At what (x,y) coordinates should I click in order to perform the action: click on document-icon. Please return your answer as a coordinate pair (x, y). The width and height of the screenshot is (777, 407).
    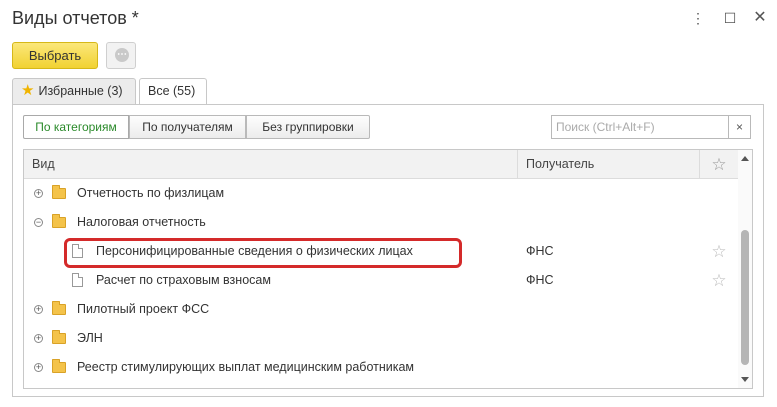
    Looking at the image, I should click on (77, 280).